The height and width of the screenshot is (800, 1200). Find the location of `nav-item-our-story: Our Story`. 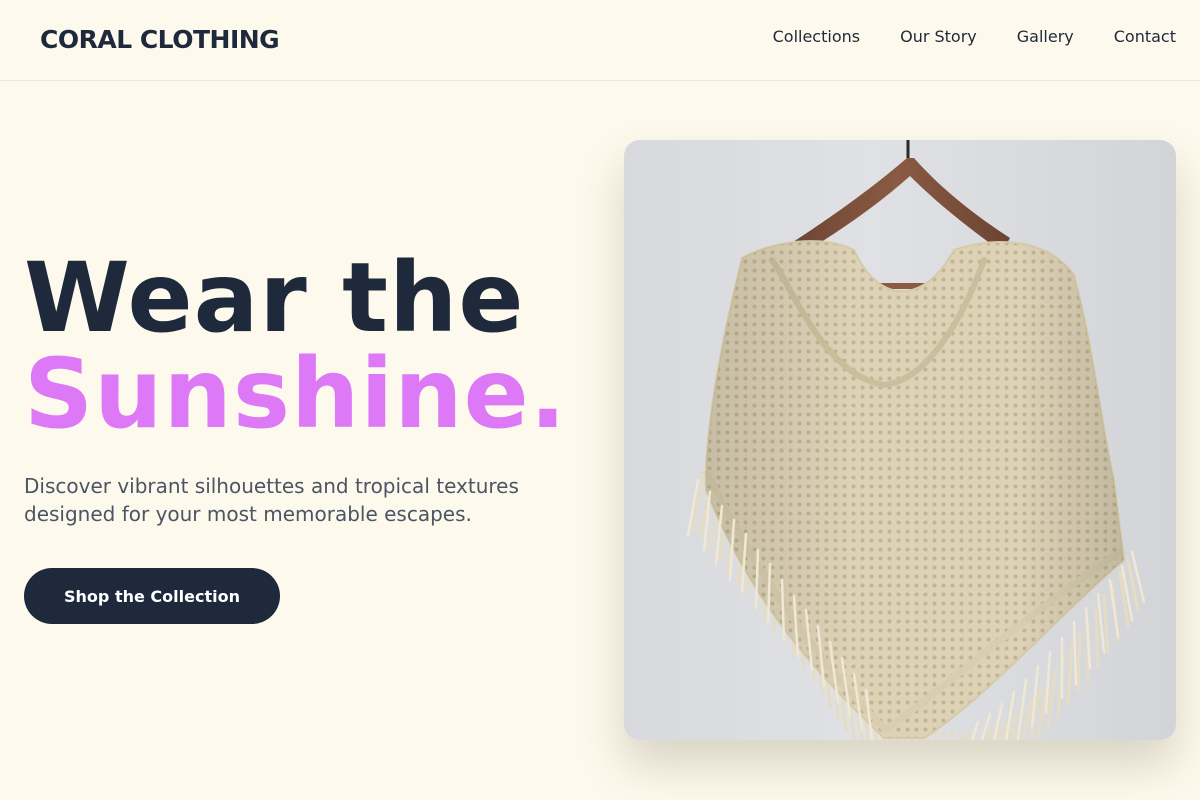

nav-item-our-story: Our Story is located at coordinates (938, 37).